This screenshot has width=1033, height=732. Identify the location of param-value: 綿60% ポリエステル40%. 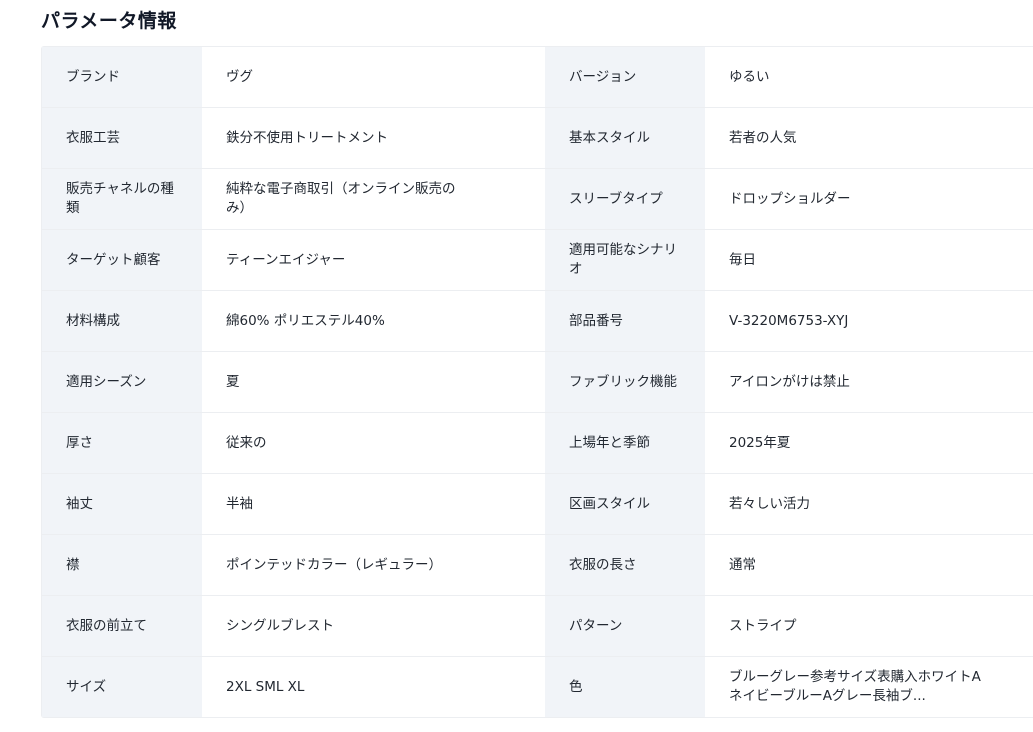
(373, 321).